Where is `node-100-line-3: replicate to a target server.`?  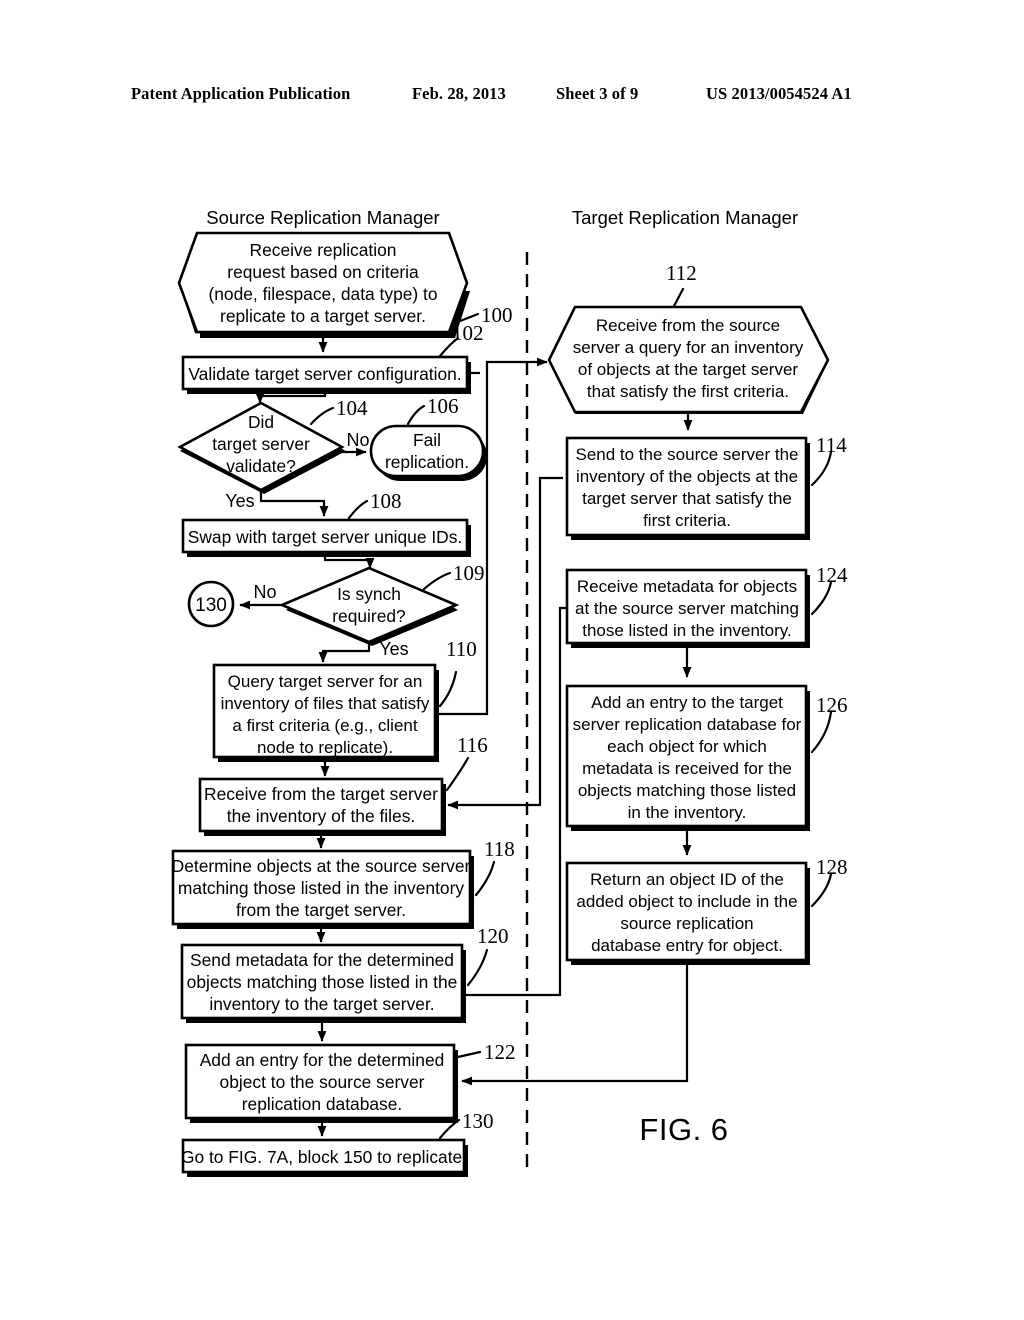
node-100-line-3: replicate to a target server. is located at coordinates (323, 316).